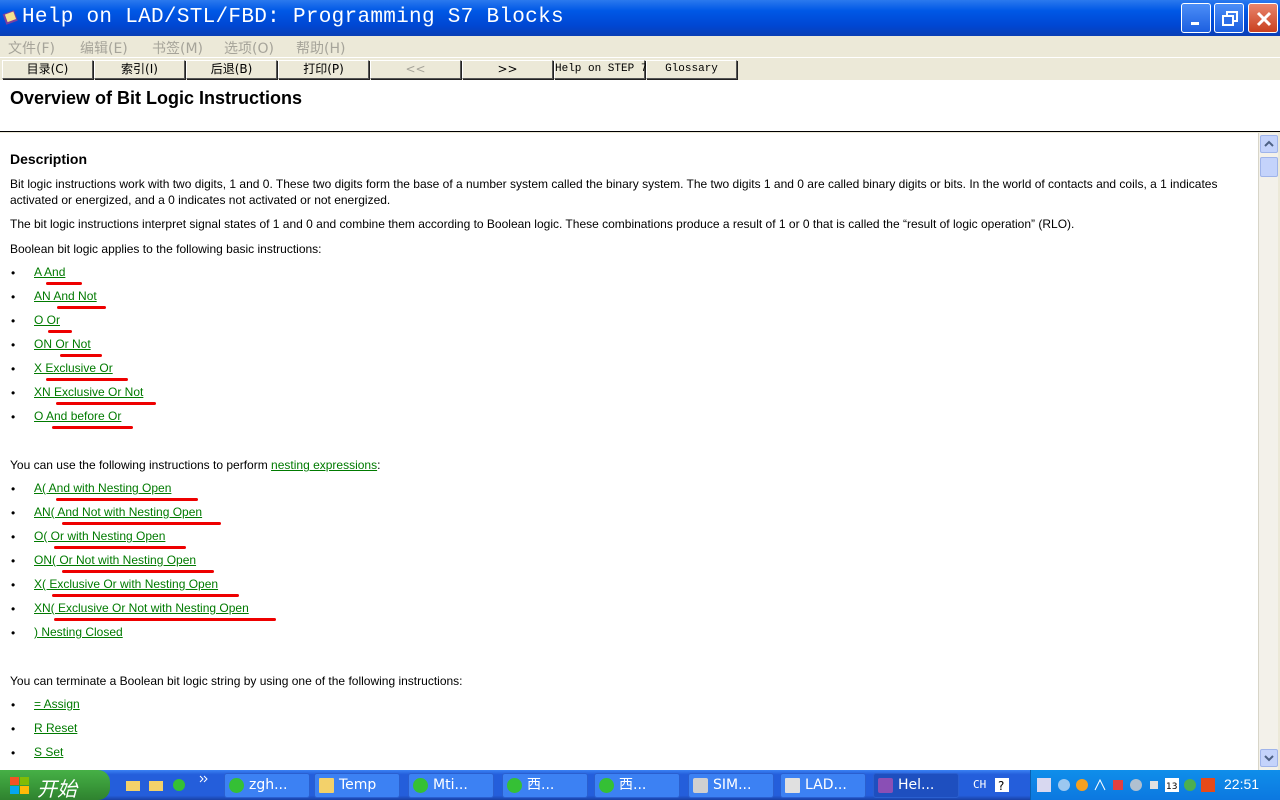 The width and height of the screenshot is (1280, 800). Describe the element at coordinates (323, 69) in the screenshot. I see `print-button: 打印(P)` at that location.